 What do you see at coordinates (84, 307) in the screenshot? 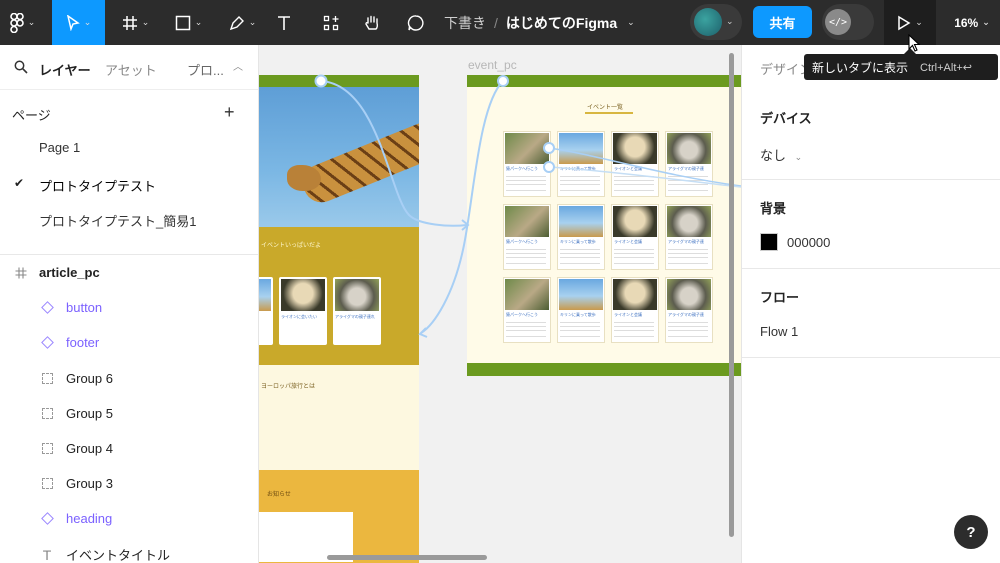
I see `layer-name: button` at bounding box center [84, 307].